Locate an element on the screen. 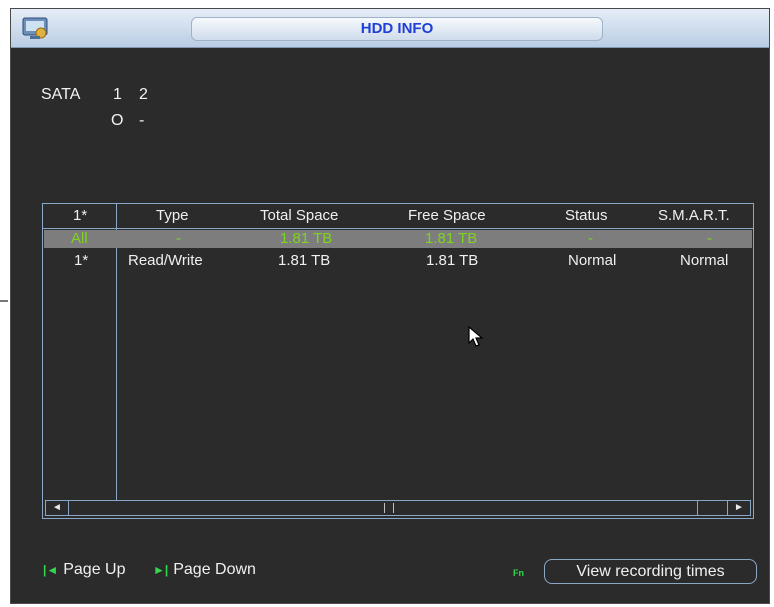 This screenshot has height=607, width=774. horizontal-scrollbar: ◄ ► is located at coordinates (398, 508).